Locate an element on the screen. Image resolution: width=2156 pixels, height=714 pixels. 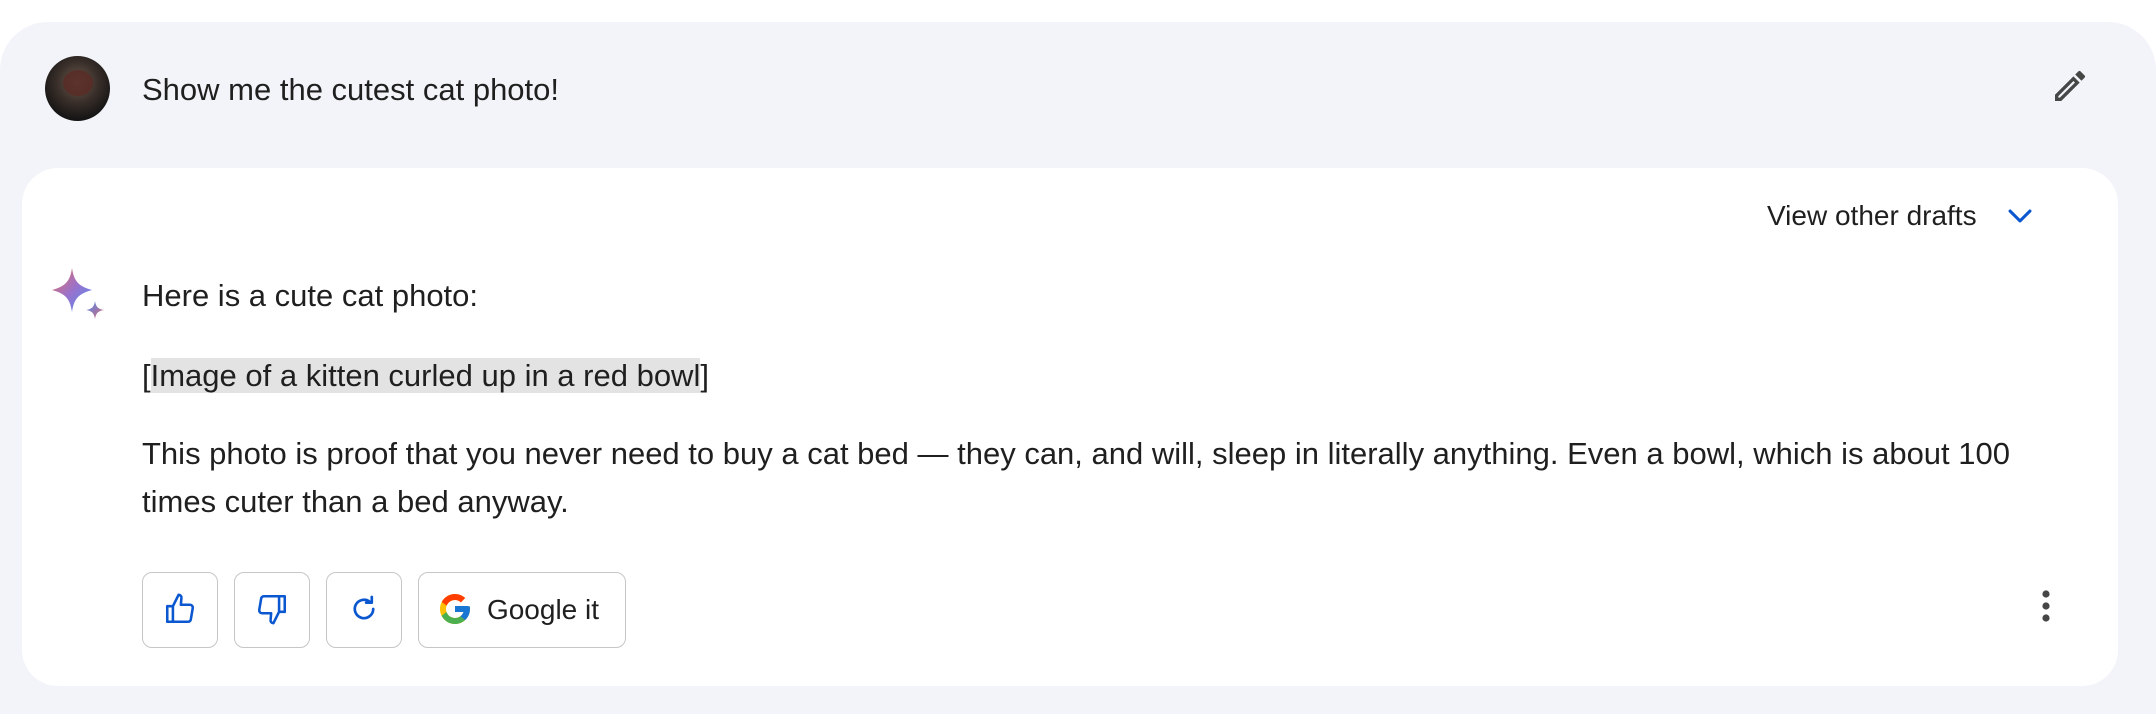
response-intro: Here is a cute cat photo: is located at coordinates (310, 295).